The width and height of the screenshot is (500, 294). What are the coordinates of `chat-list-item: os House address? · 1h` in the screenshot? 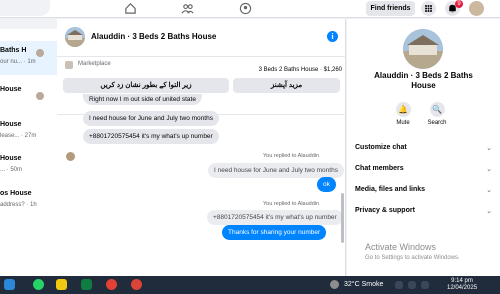 It's located at (28, 201).